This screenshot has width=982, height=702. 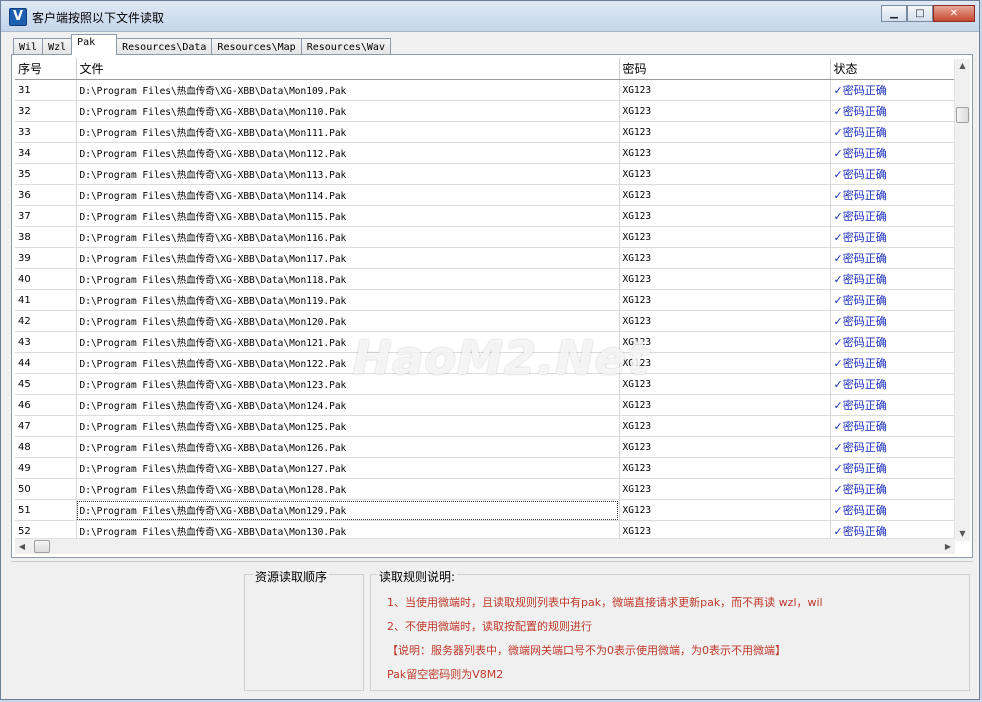 I want to click on scroll-left-icon: ◀, so click(x=22, y=546).